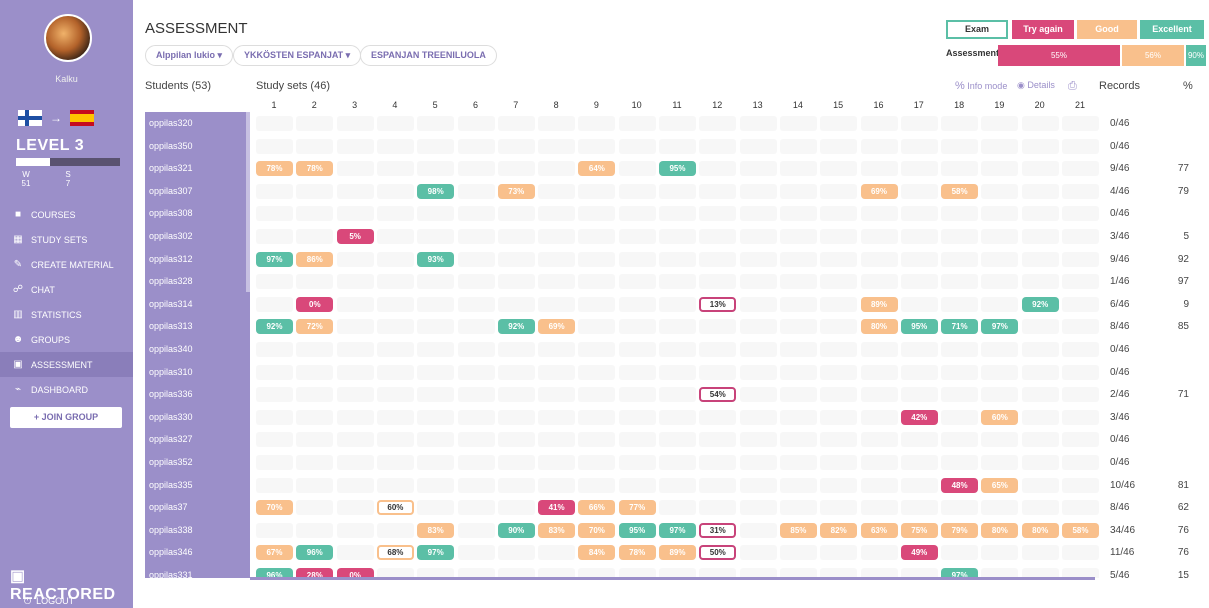  Describe the element at coordinates (197, 214) in the screenshot. I see `student-name: oppilas308` at that location.